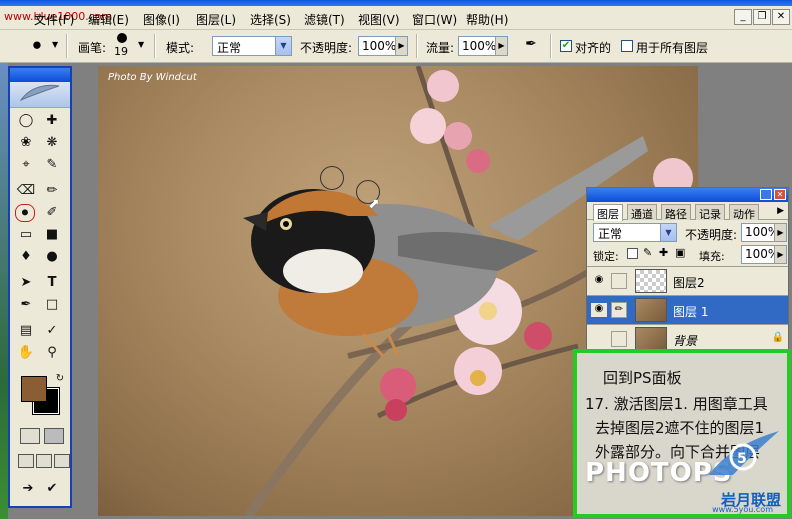 Image resolution: width=792 pixels, height=519 pixels. I want to click on layer-row-selected: ◉ ✏ 图层 1, so click(687, 309).